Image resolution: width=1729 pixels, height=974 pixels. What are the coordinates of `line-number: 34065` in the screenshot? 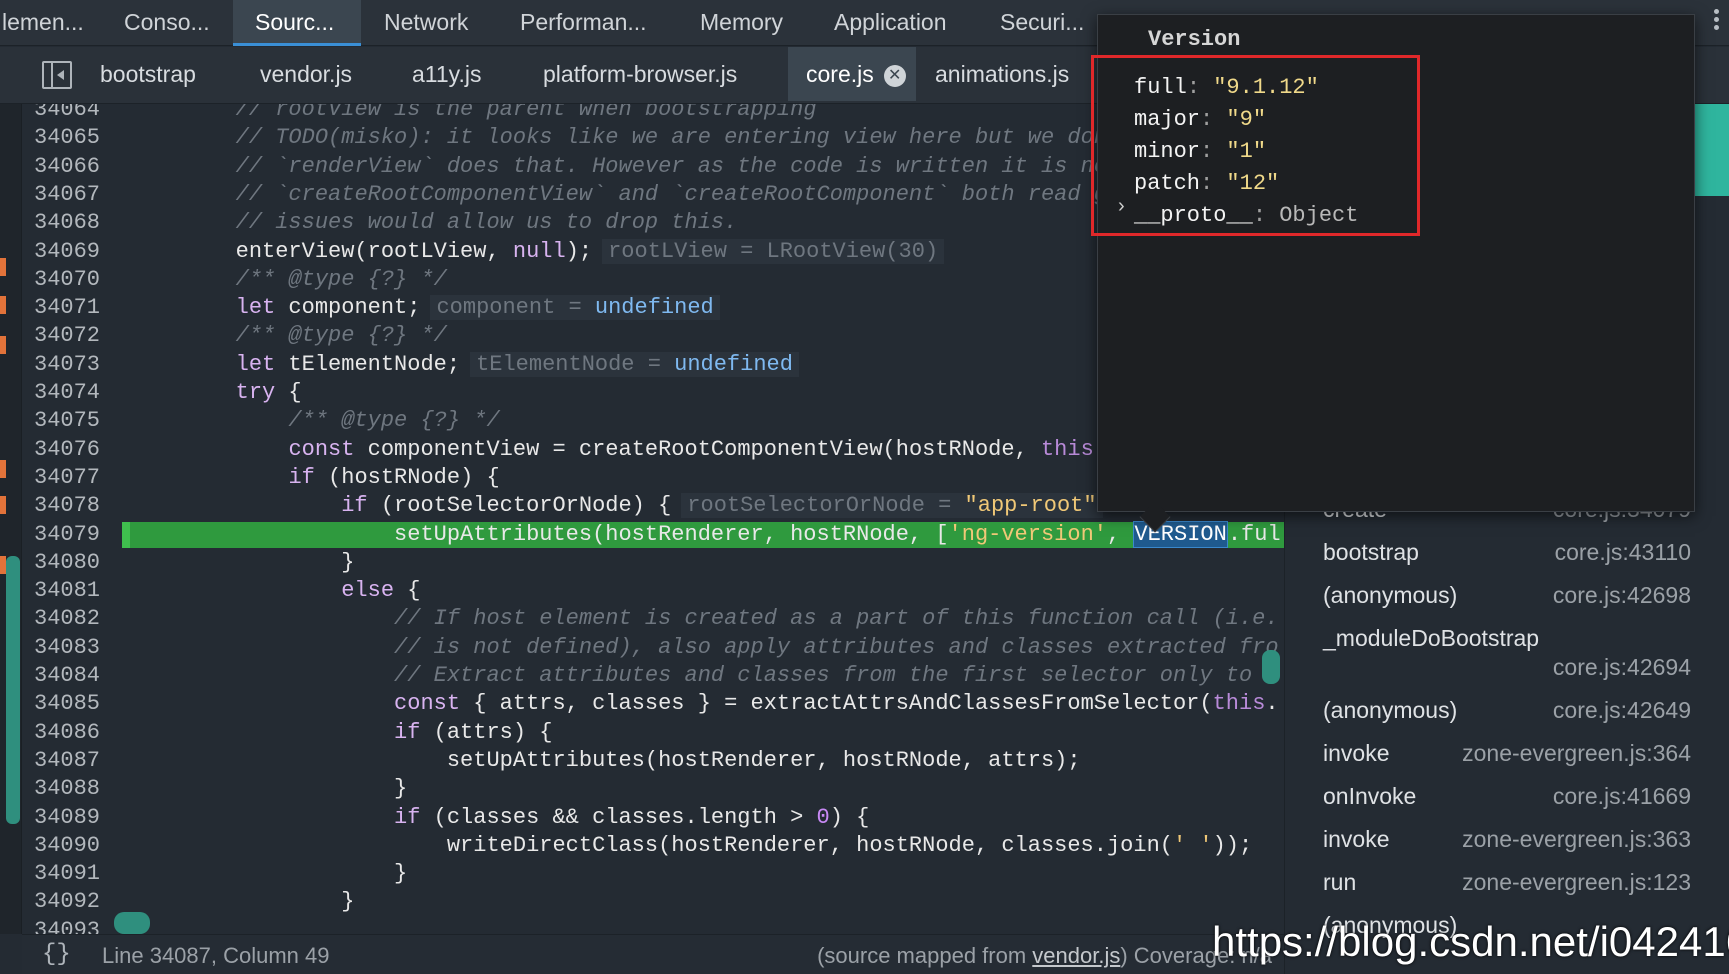 It's located at (84, 138).